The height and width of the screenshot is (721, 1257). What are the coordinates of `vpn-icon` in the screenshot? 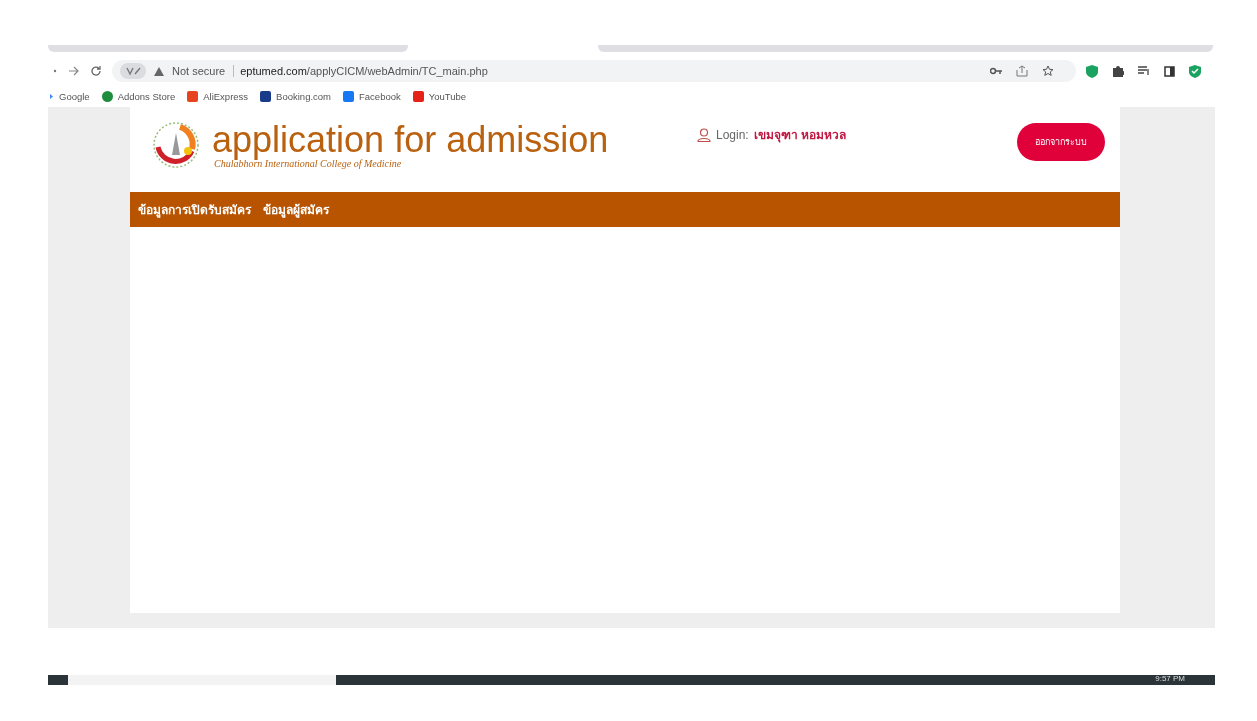 It's located at (133, 71).